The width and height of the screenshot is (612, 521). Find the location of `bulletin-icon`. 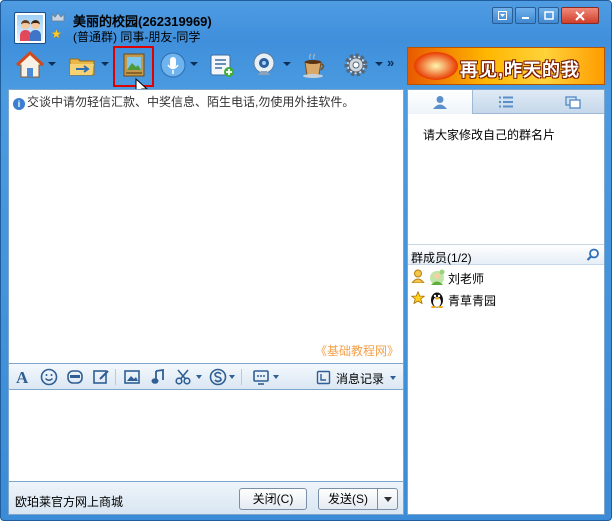

bulletin-icon is located at coordinates (222, 65).